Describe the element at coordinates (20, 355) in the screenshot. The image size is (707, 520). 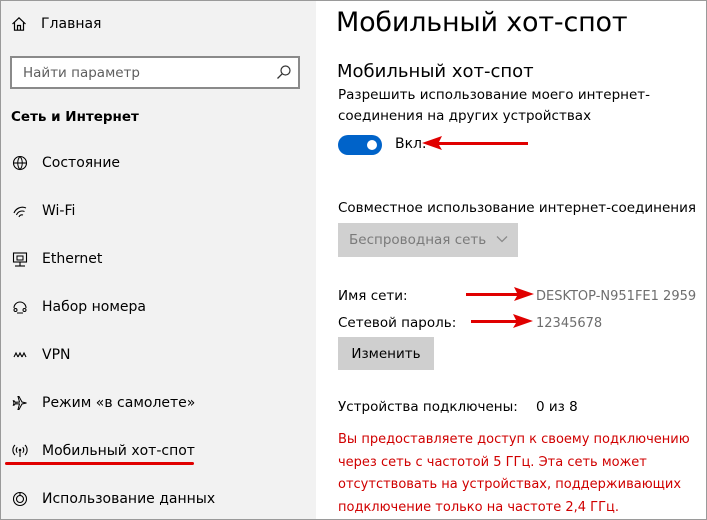
I see `vpn-icon` at that location.